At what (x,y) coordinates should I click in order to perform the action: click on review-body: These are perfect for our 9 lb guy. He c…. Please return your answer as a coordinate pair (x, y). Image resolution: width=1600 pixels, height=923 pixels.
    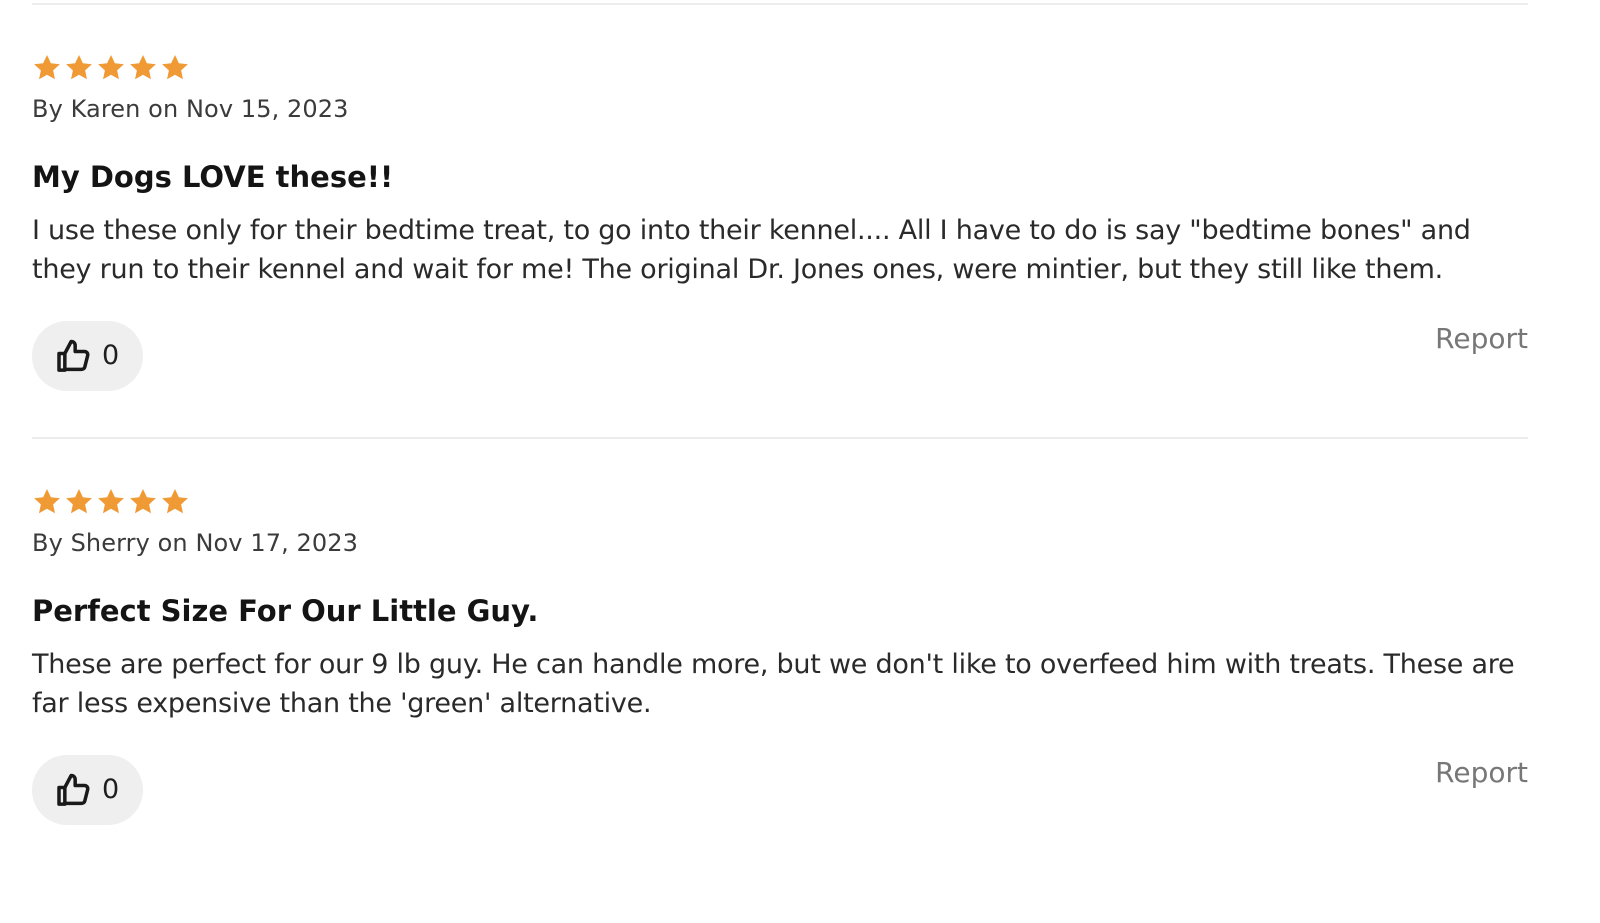
    Looking at the image, I should click on (773, 684).